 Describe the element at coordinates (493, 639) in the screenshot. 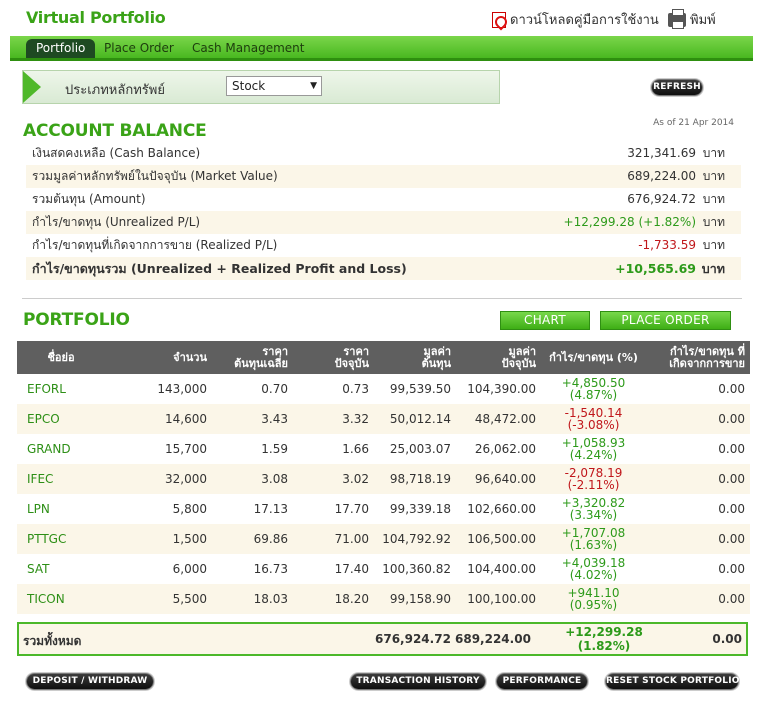

I see `total-market-value: 689,224.00` at that location.